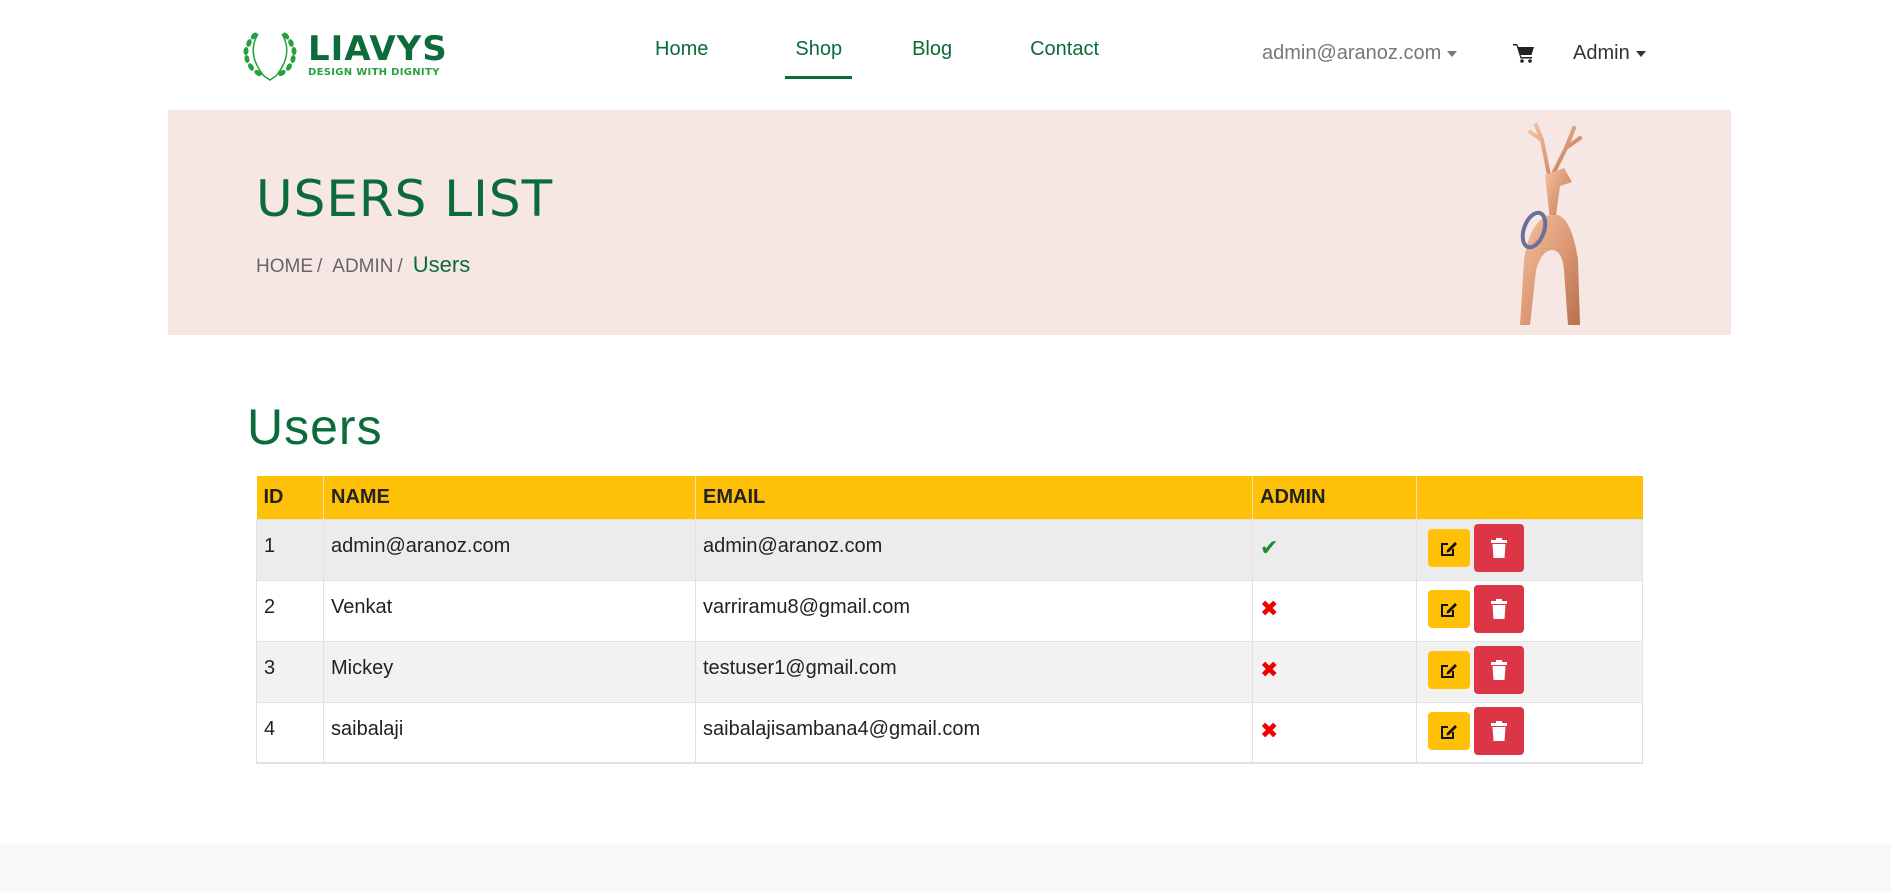 The height and width of the screenshot is (892, 1891). What do you see at coordinates (1524, 53) in the screenshot?
I see `cart-icon` at bounding box center [1524, 53].